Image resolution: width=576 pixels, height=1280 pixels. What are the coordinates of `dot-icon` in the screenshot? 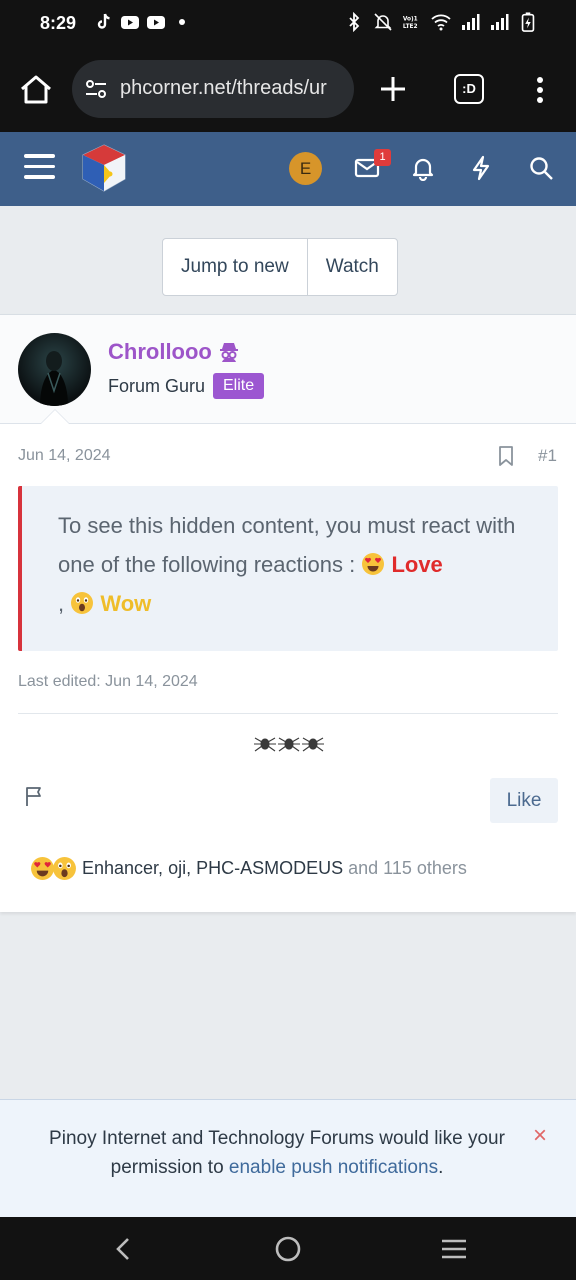 It's located at (182, 22).